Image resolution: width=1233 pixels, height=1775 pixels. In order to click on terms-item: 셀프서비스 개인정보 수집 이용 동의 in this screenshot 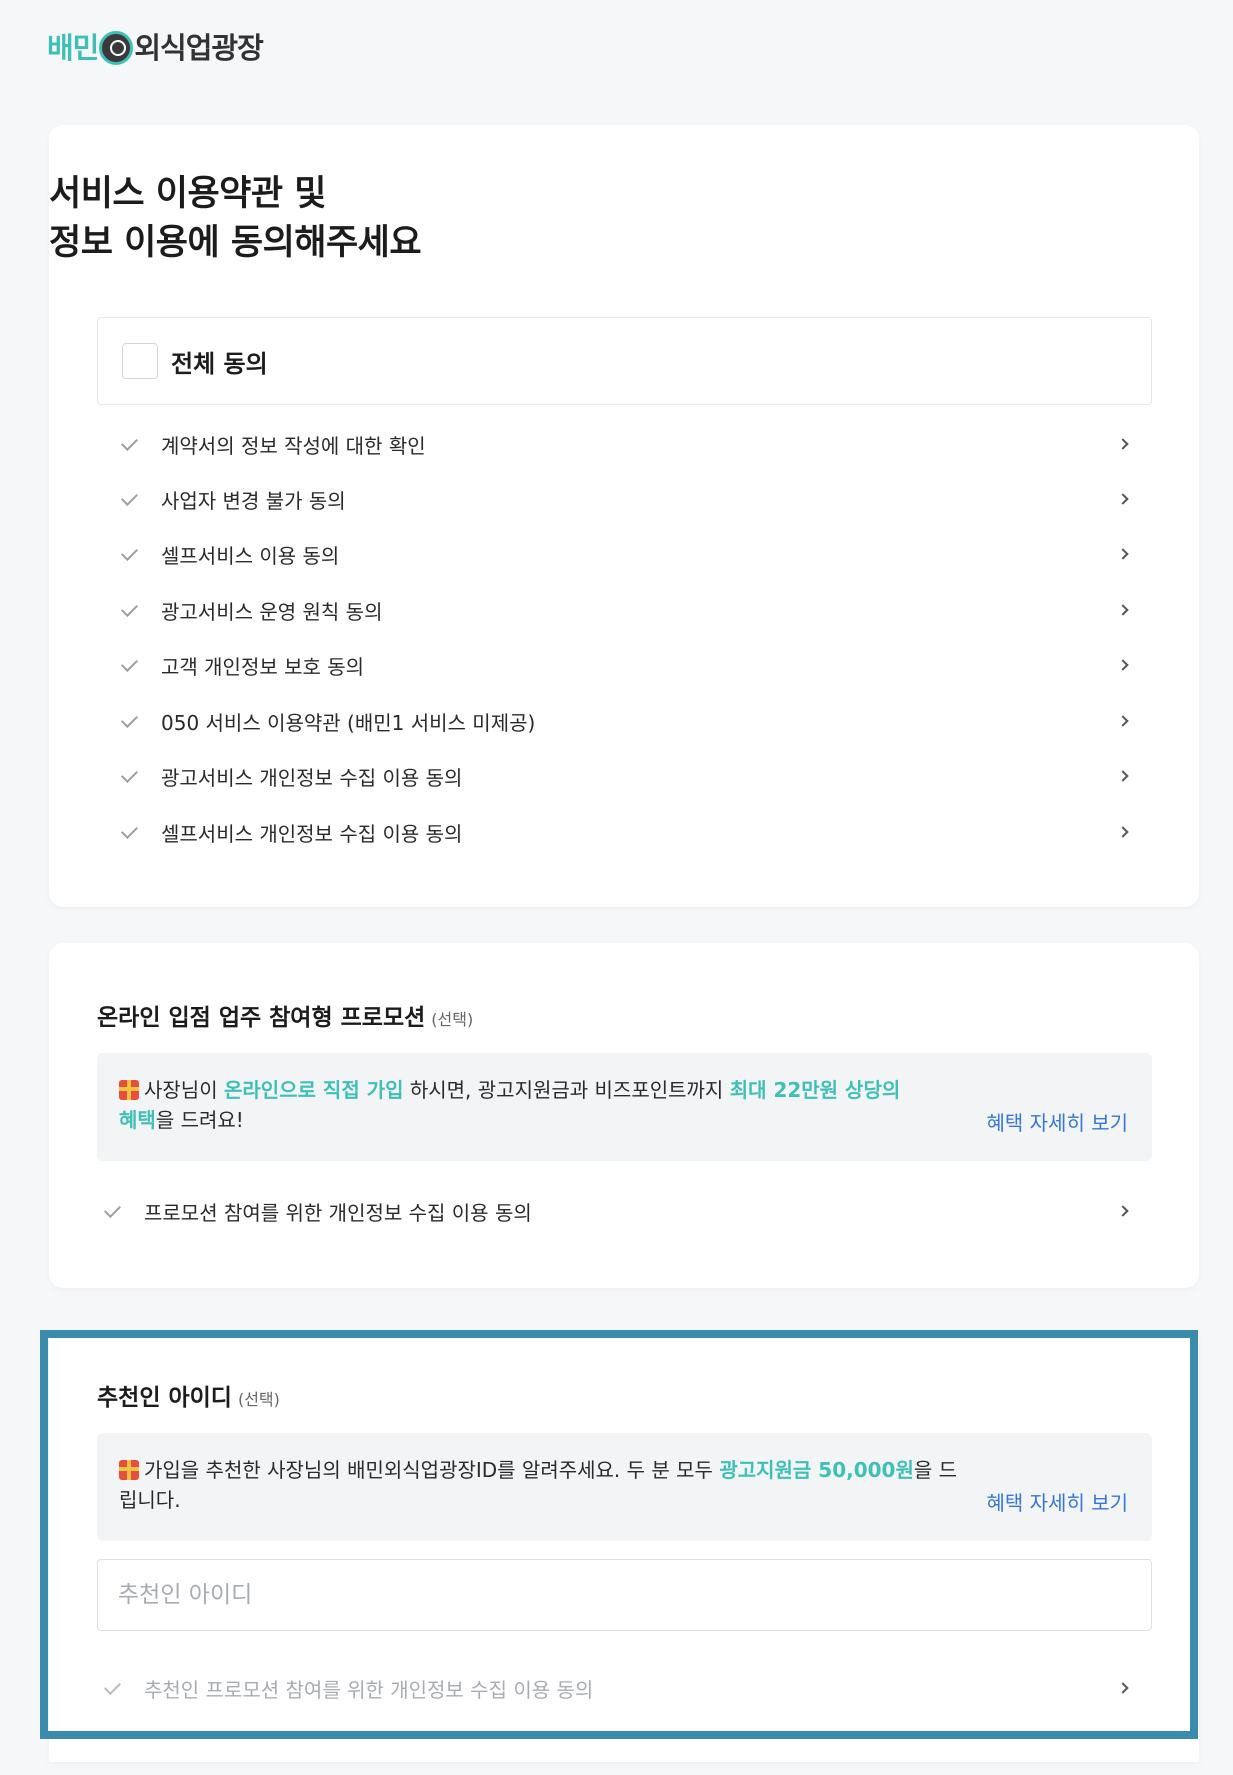, I will do `click(624, 832)`.